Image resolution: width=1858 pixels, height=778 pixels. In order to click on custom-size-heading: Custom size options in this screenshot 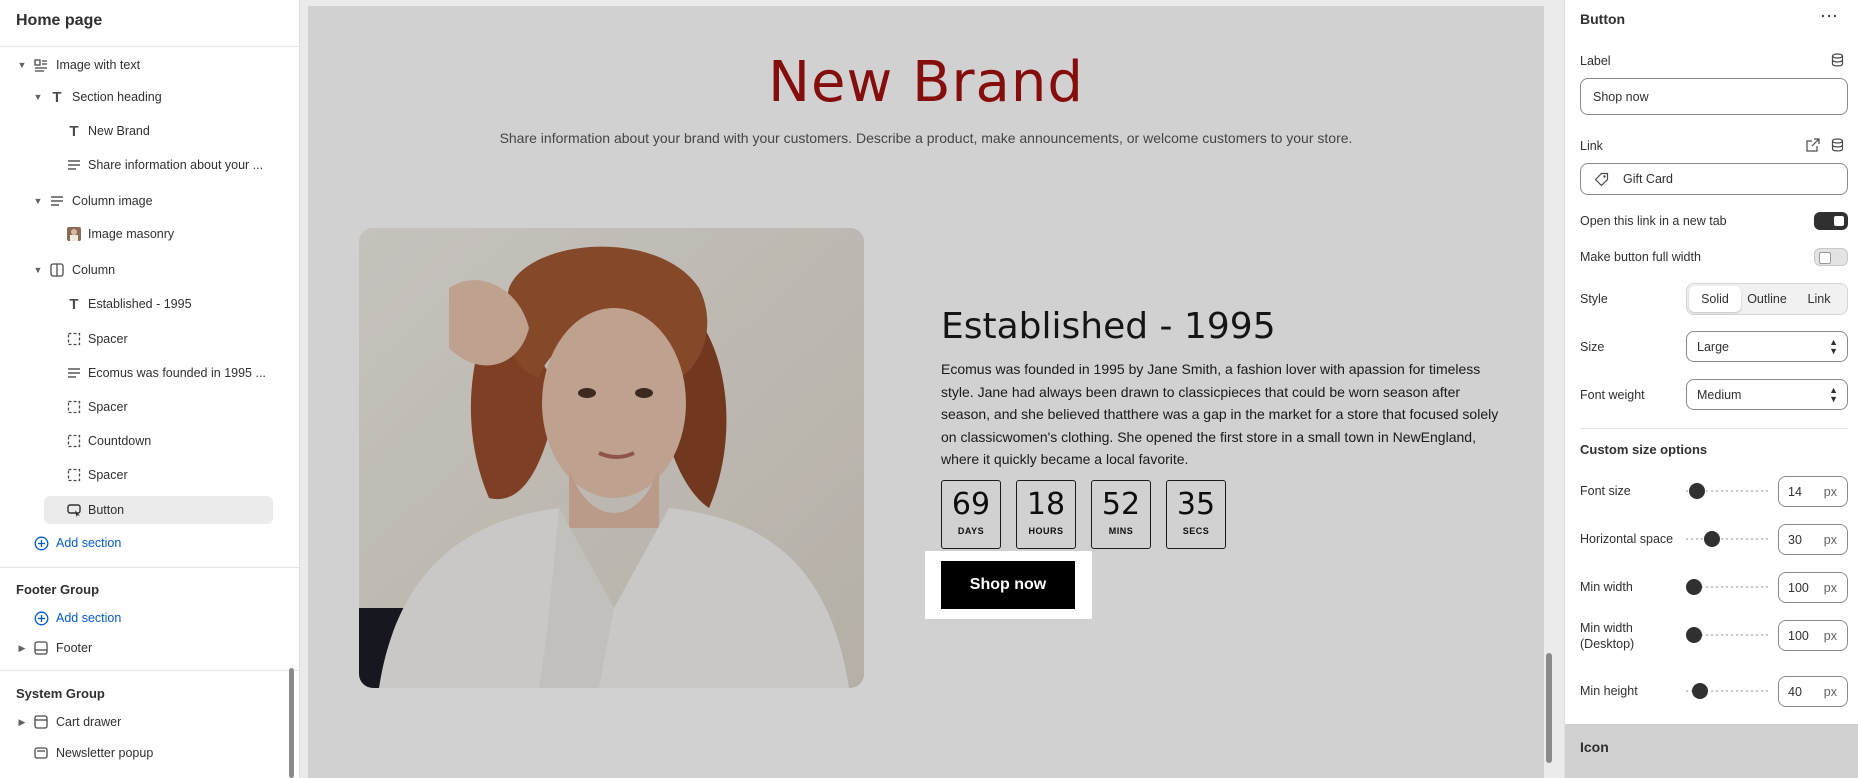, I will do `click(1644, 449)`.